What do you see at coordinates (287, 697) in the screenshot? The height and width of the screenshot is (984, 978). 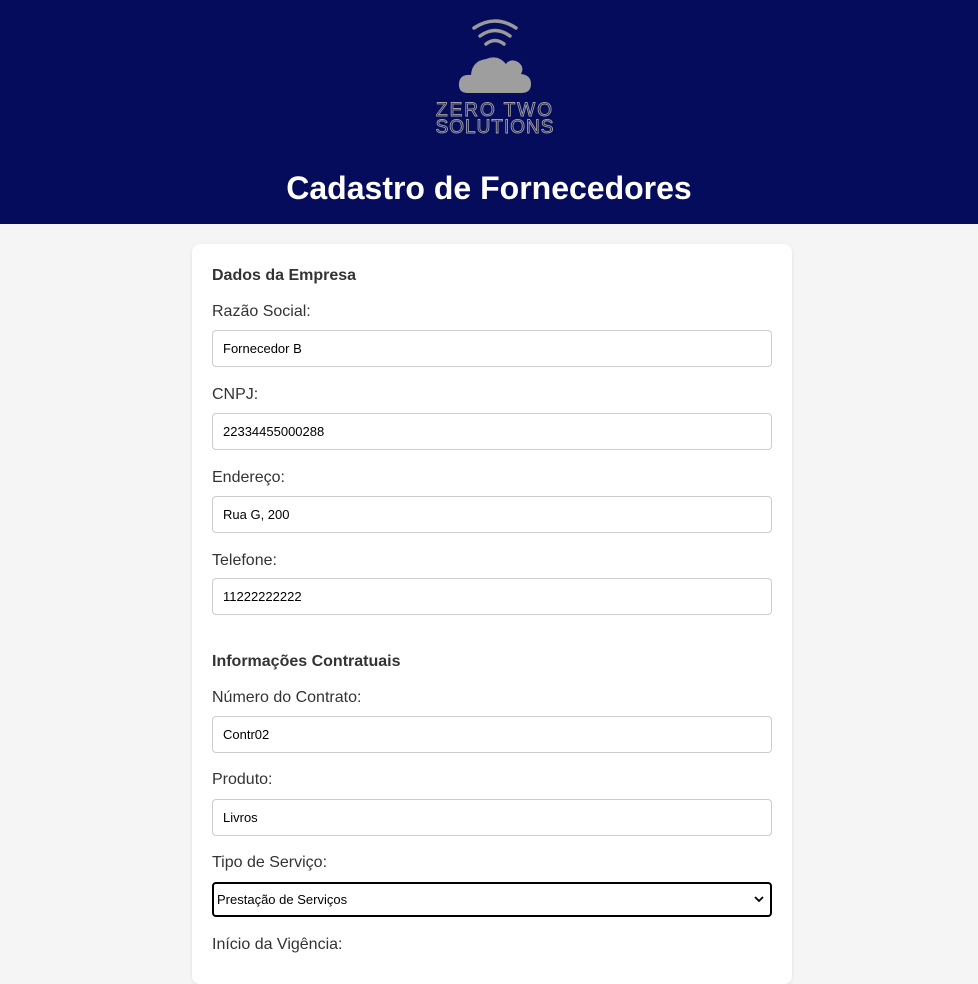 I see `numero-contrato-label: Número do Contrato:` at bounding box center [287, 697].